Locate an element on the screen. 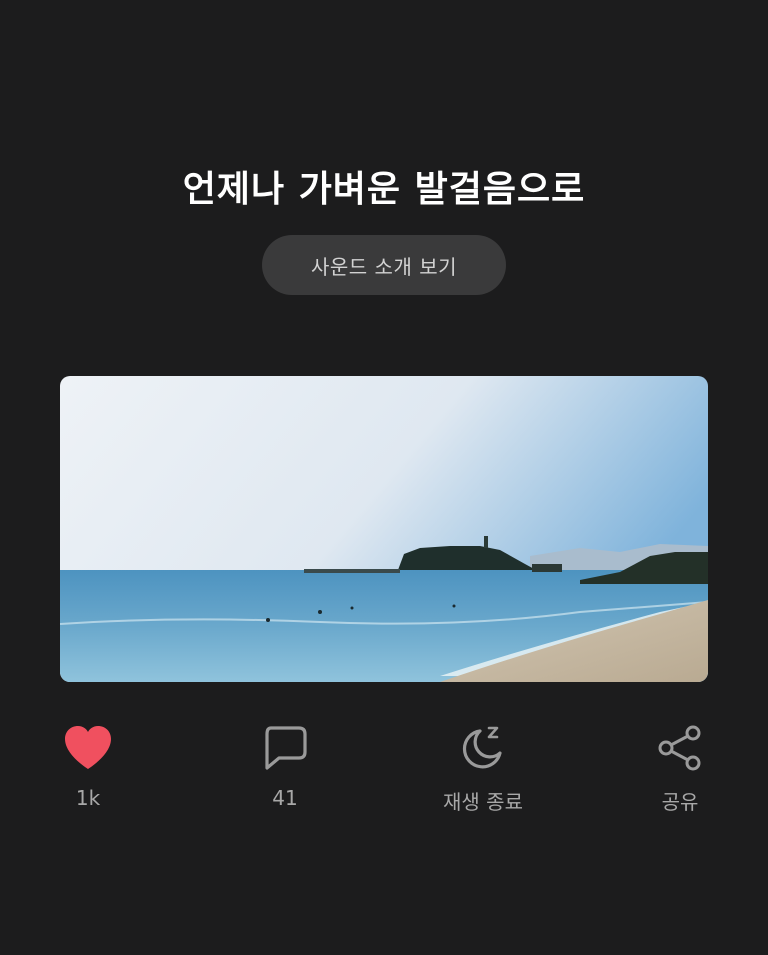 This screenshot has width=768, height=955. comment-icon is located at coordinates (285, 748).